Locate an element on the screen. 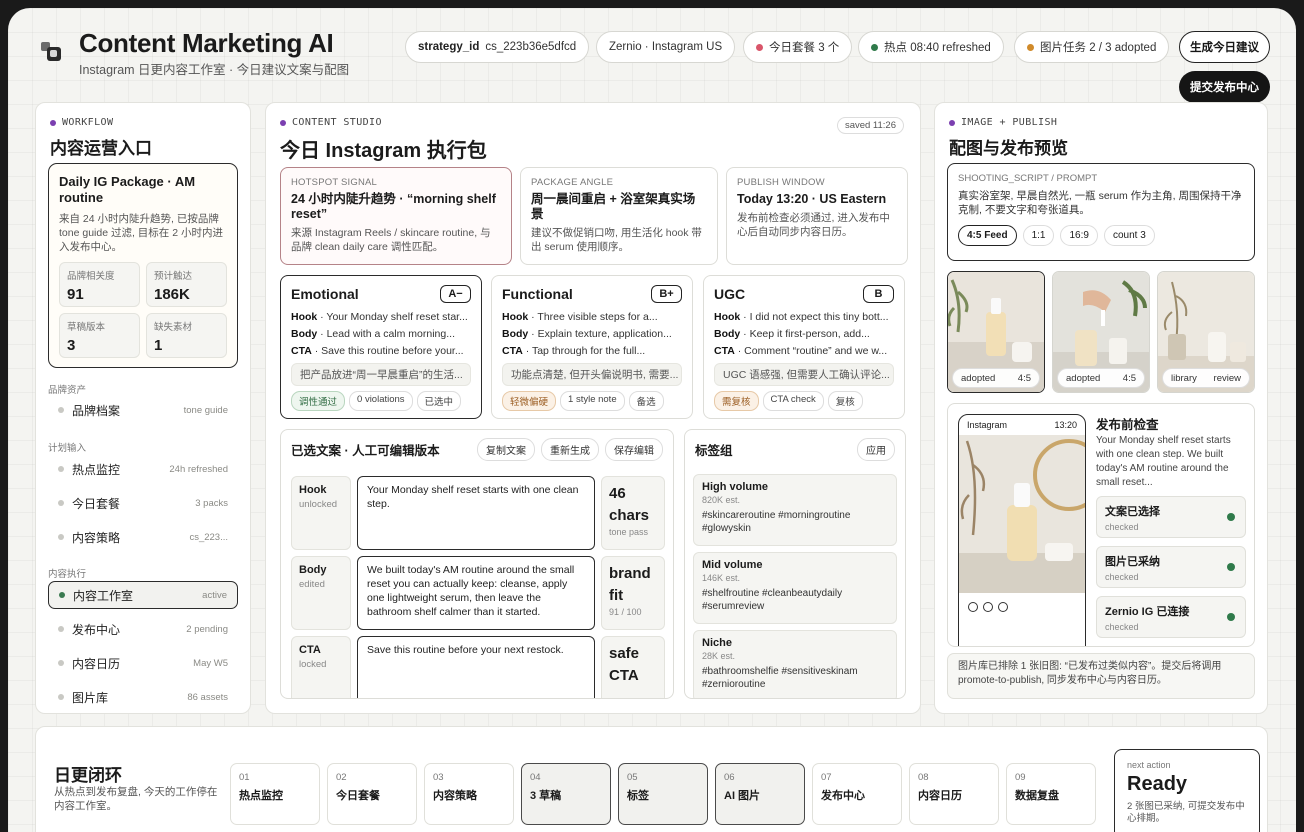 Image resolution: width=1304 pixels, height=832 pixels. post-image-icon is located at coordinates (1022, 514).